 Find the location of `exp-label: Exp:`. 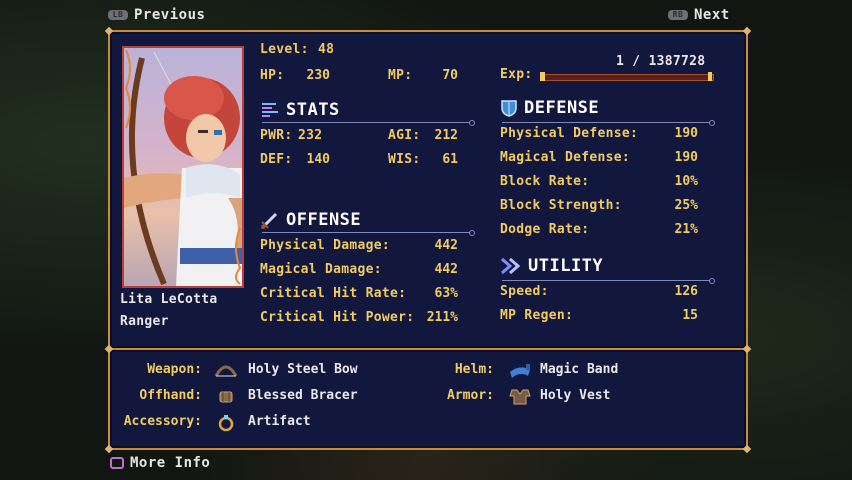

exp-label: Exp: is located at coordinates (516, 74).